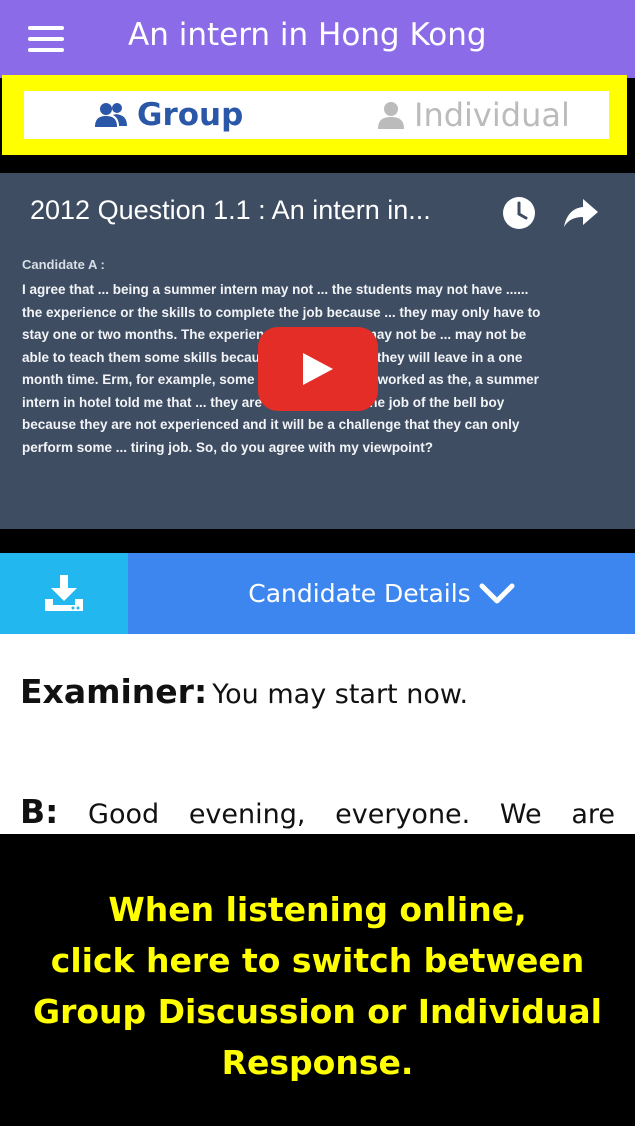 This screenshot has width=635, height=1126. Describe the element at coordinates (317, 960) in the screenshot. I see `instruction-line: click here to switch between` at that location.